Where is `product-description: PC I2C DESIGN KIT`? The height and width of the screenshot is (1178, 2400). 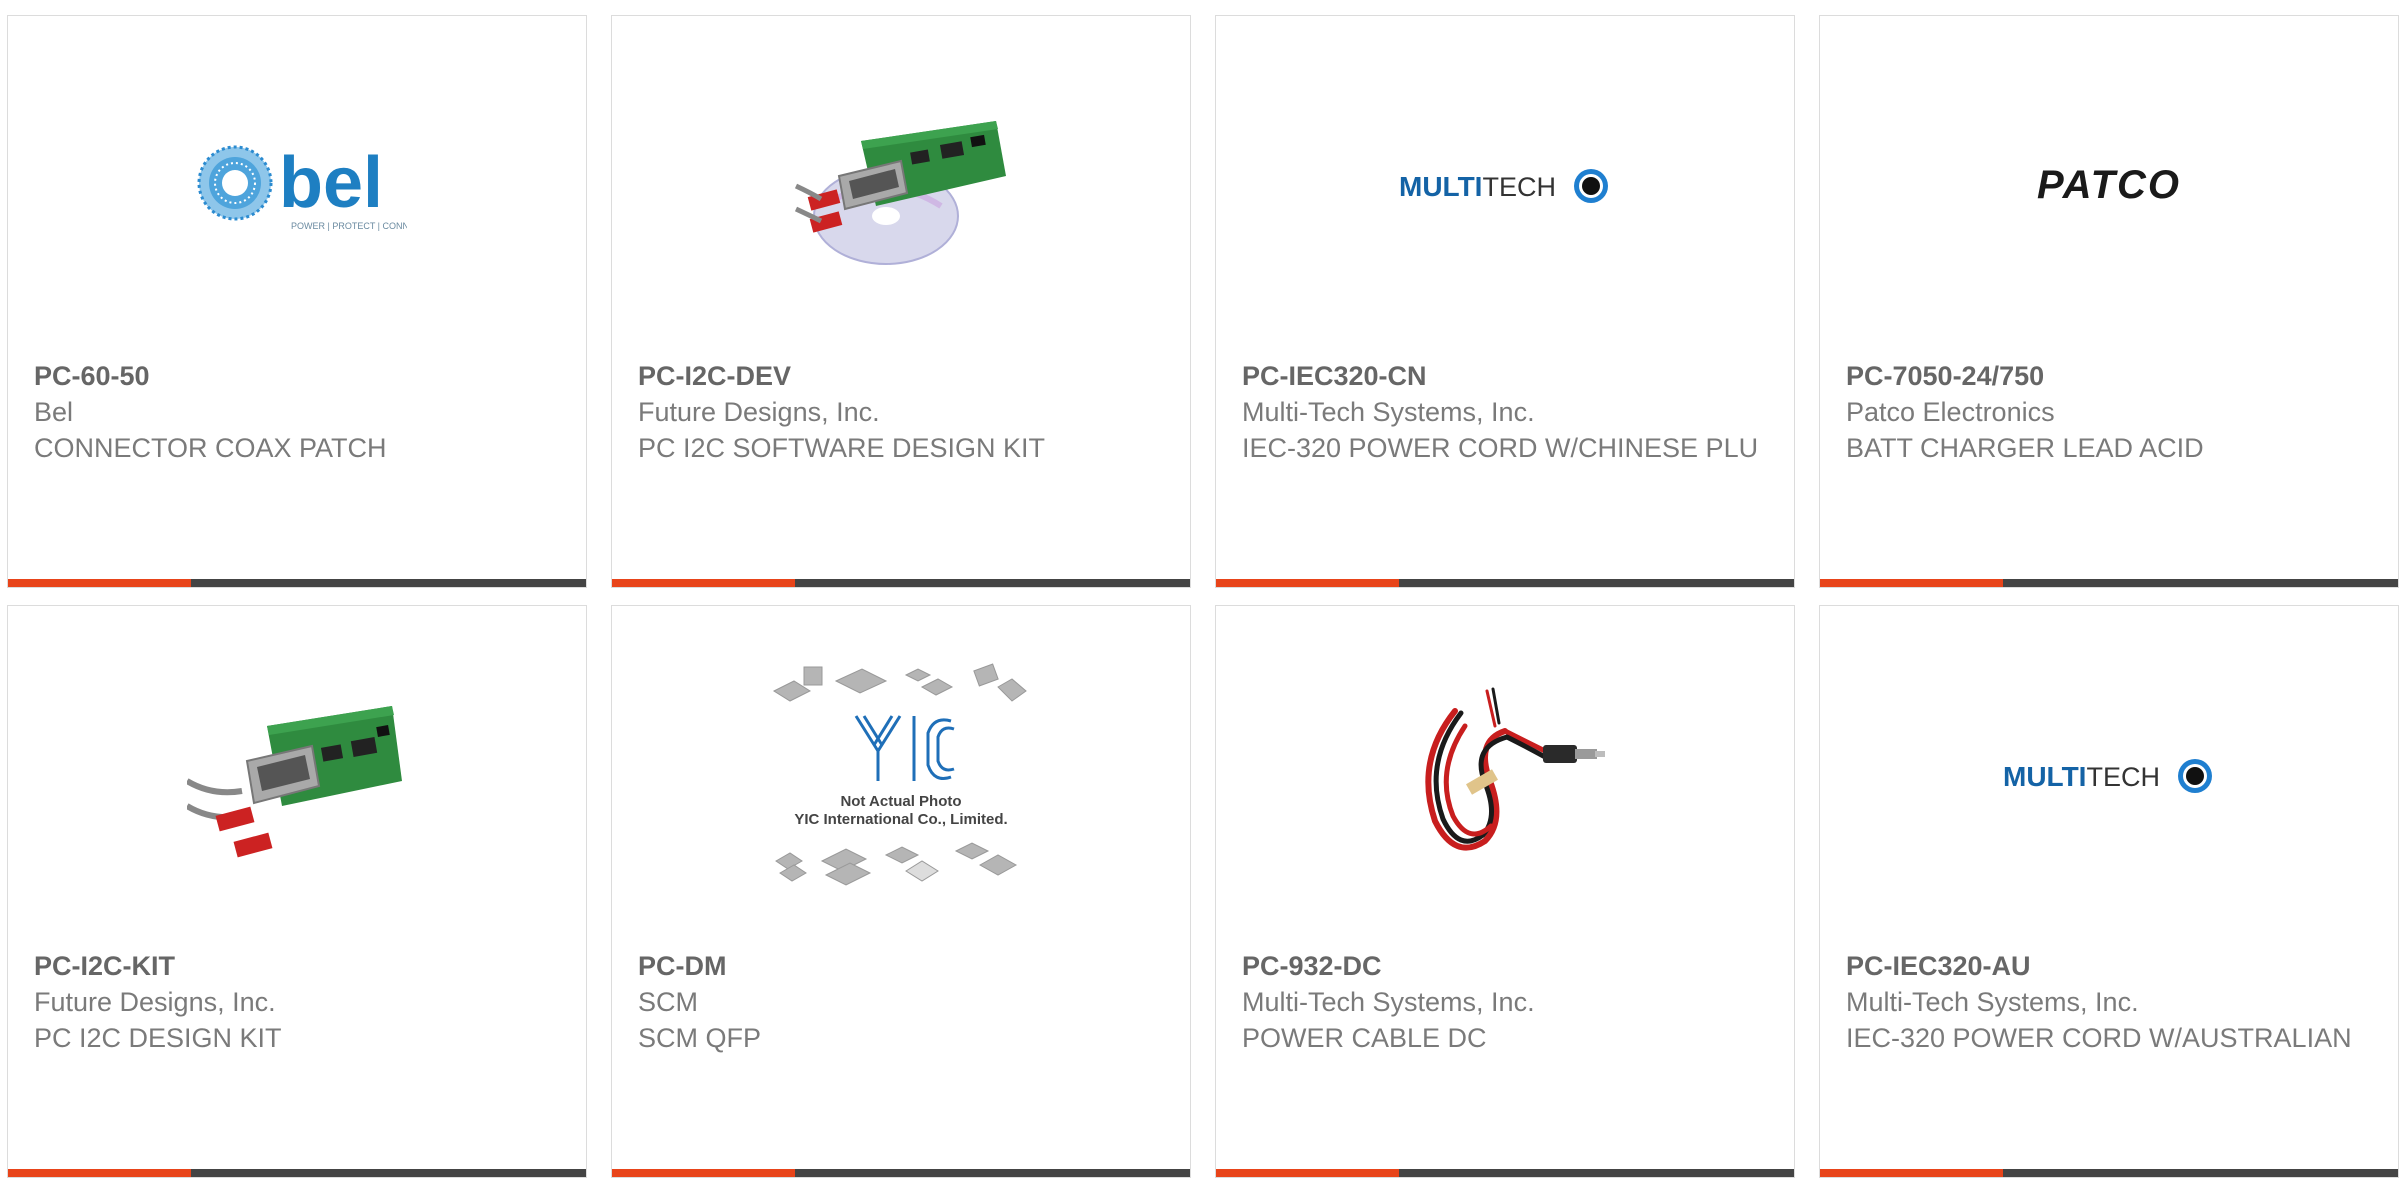
product-description: PC I2C DESIGN KIT is located at coordinates (158, 1038).